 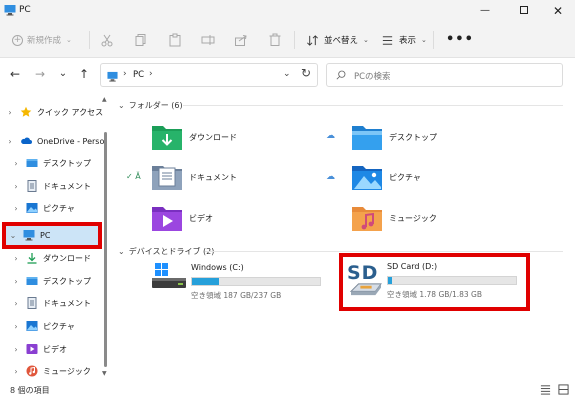 I want to click on sidebar-item-onedrive: › OneDrive - Perso, so click(x=52, y=141).